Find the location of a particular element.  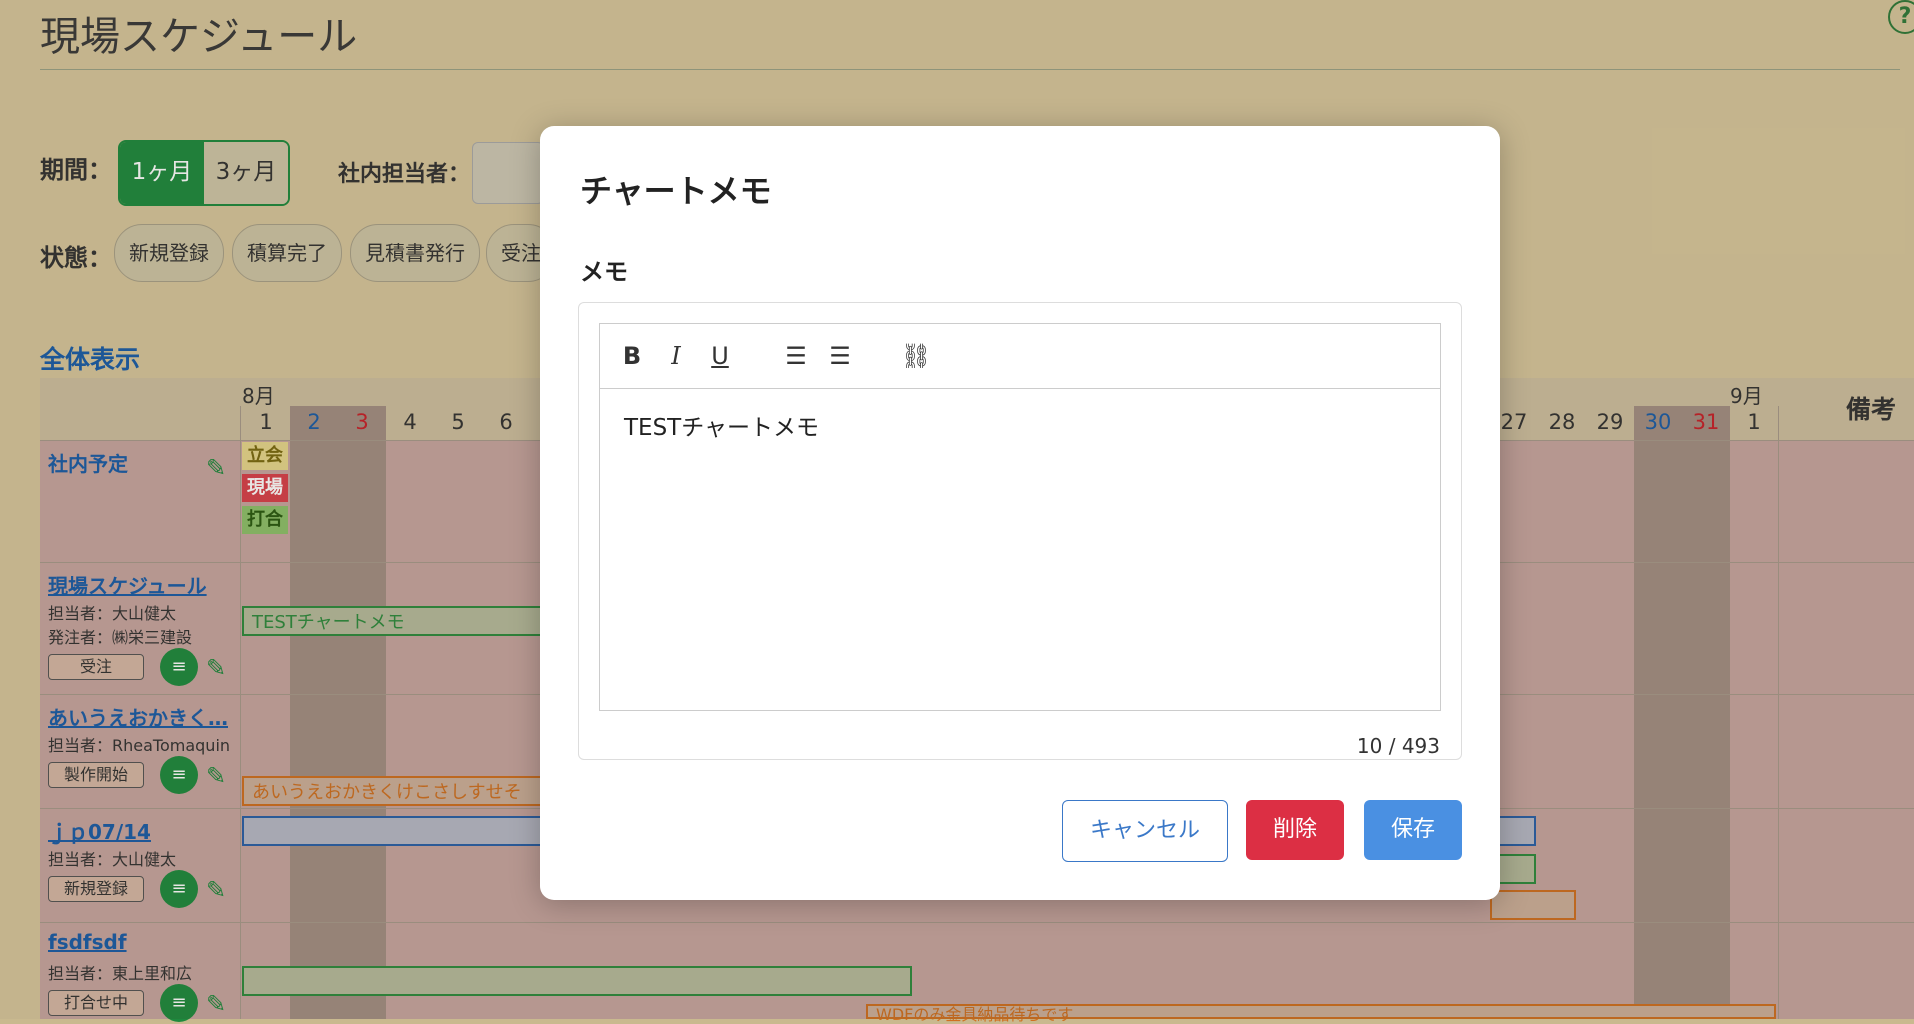

character-counter: 10 / 493 is located at coordinates (1398, 746).